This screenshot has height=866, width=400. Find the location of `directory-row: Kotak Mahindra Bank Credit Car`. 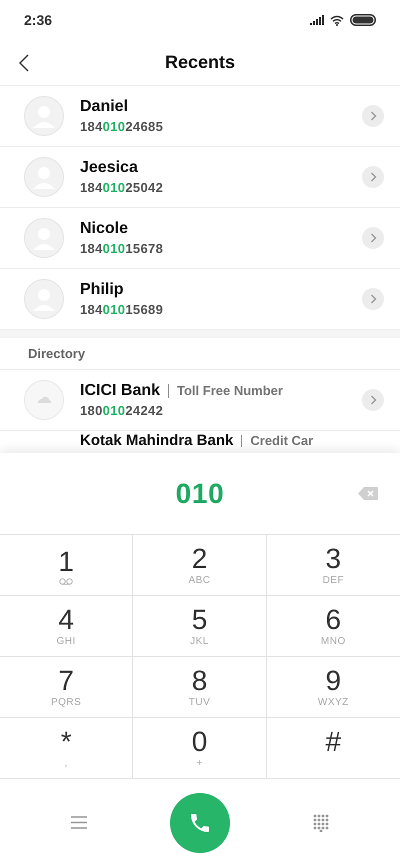

directory-row: Kotak Mahindra Bank Credit Car is located at coordinates (200, 441).